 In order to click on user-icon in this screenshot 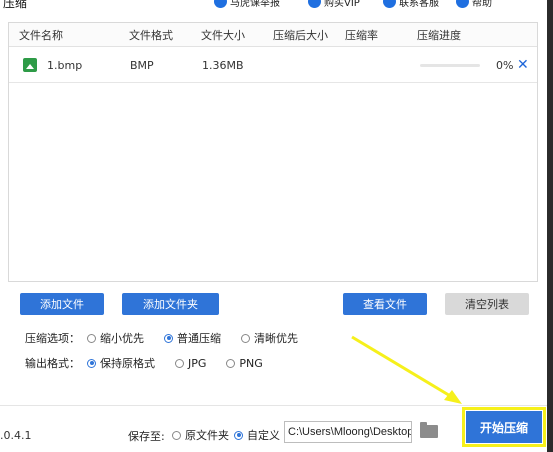, I will do `click(220, 4)`.